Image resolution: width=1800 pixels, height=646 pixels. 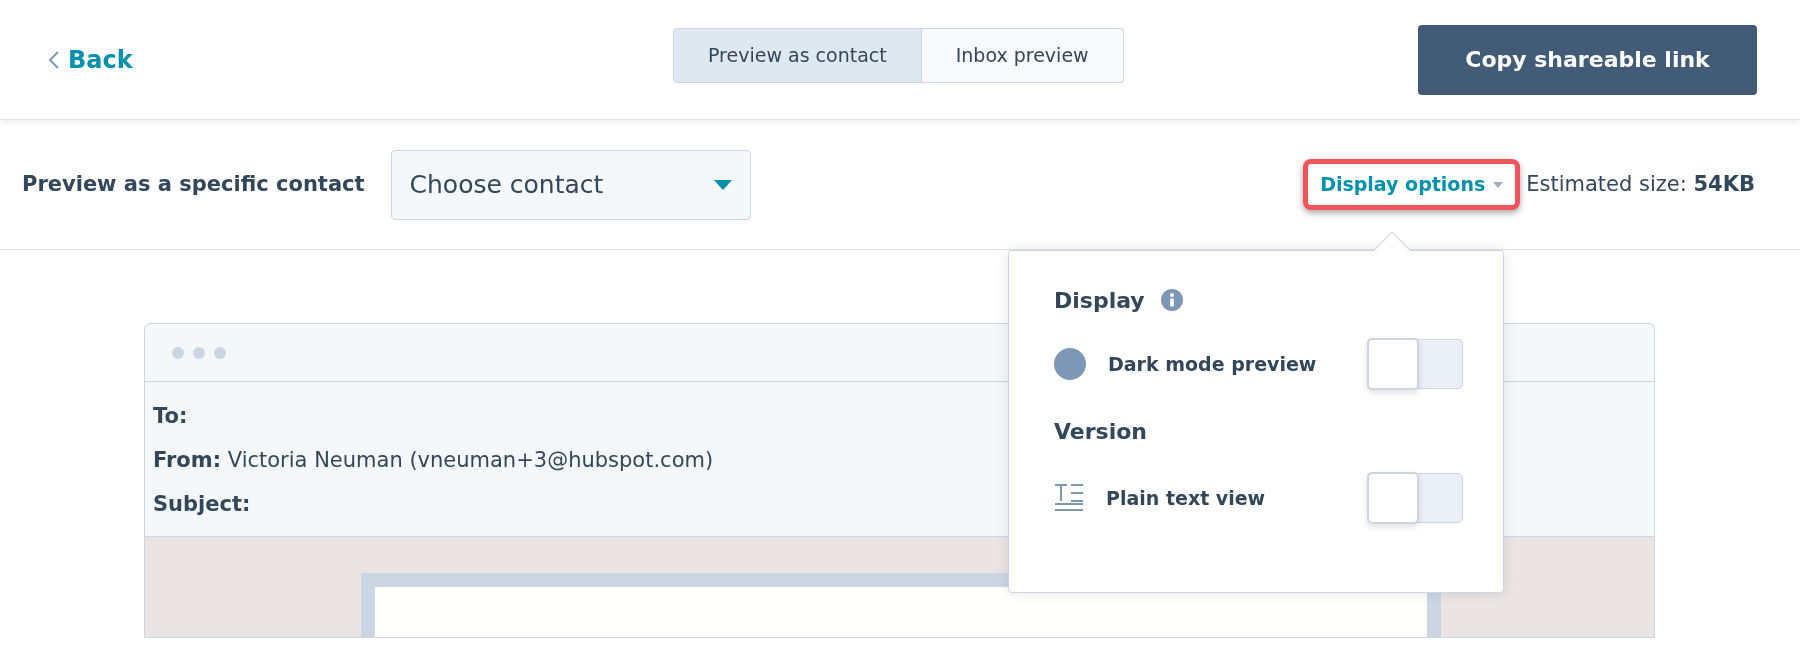 What do you see at coordinates (1069, 498) in the screenshot?
I see `text-lines-icon` at bounding box center [1069, 498].